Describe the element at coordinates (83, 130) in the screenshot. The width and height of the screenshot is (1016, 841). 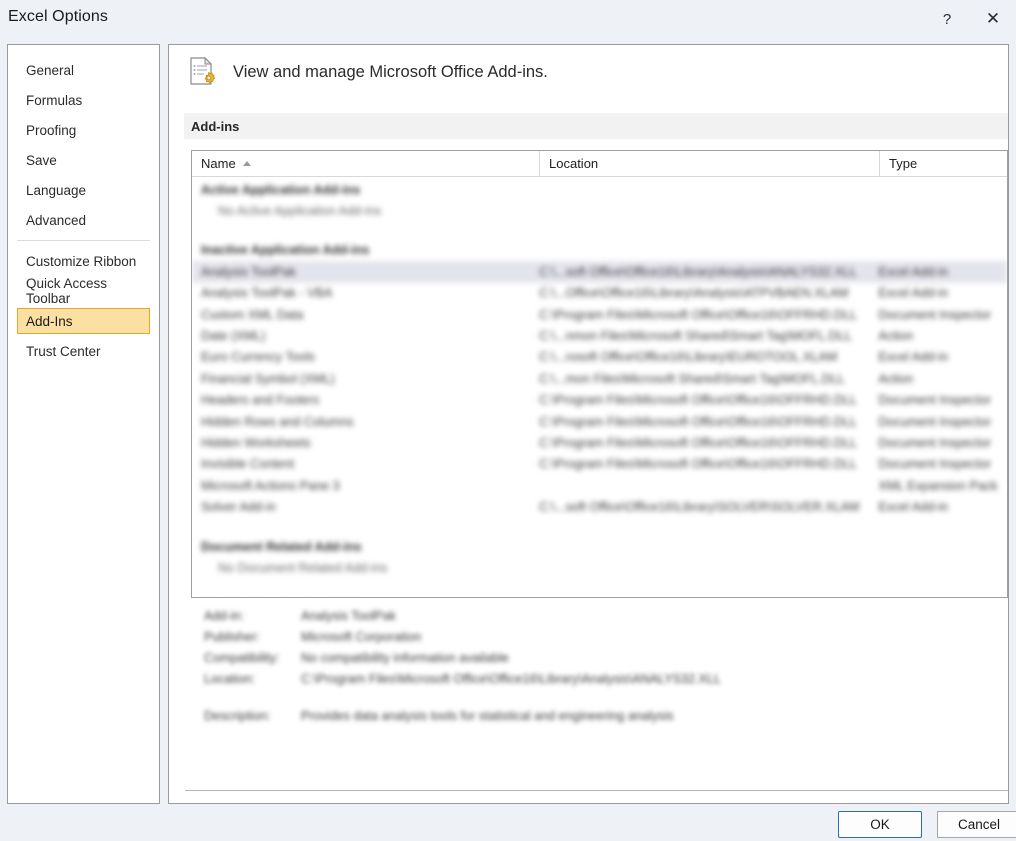
I see `sidebar-item-proofing: Proofing` at that location.